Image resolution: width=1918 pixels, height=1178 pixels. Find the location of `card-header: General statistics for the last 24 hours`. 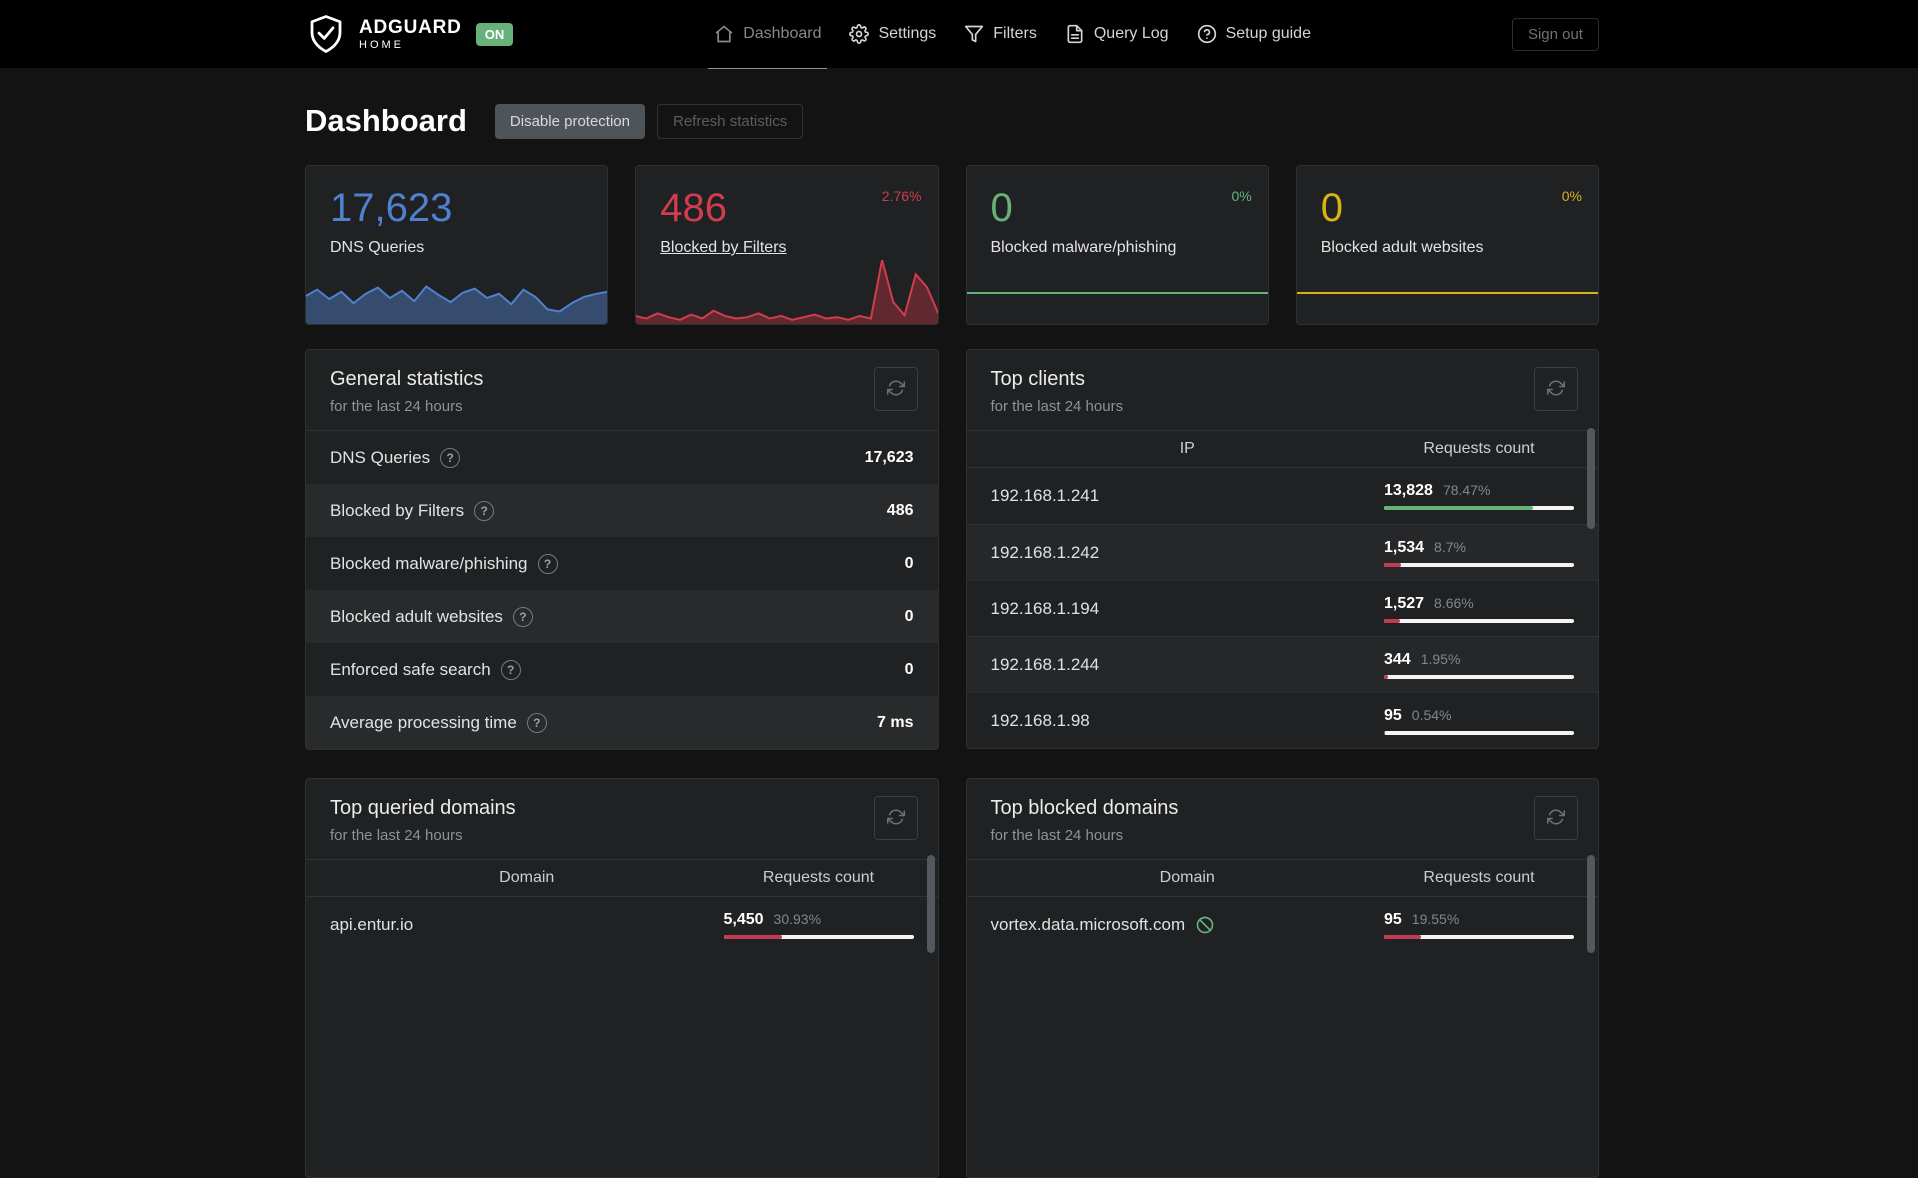

card-header: General statistics for the last 24 hours is located at coordinates (622, 390).